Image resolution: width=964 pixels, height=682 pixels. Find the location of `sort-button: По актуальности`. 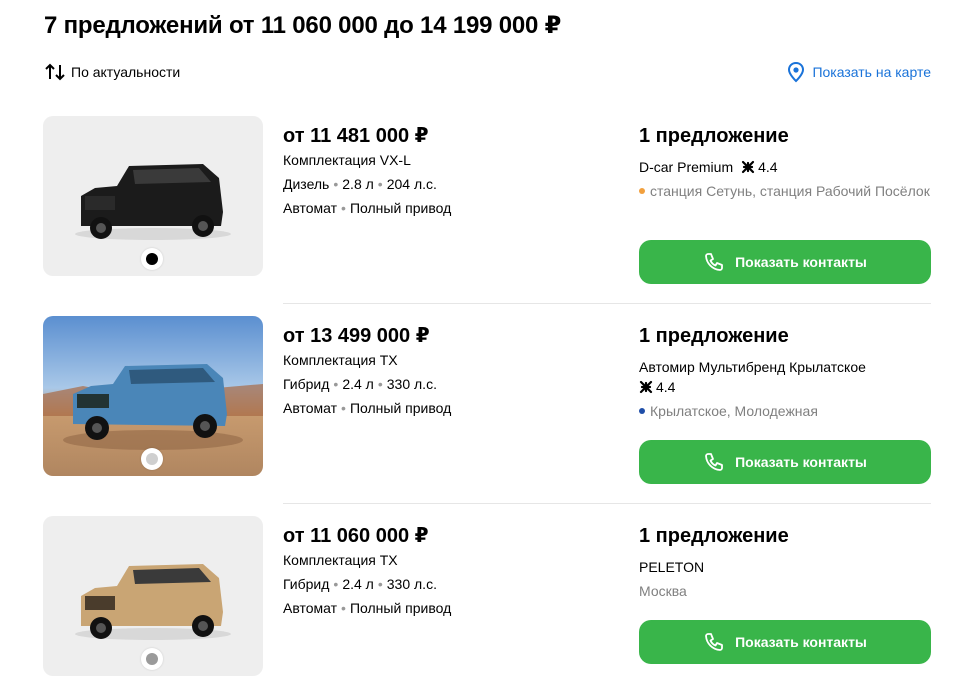

sort-button: По актуальности is located at coordinates (112, 72).